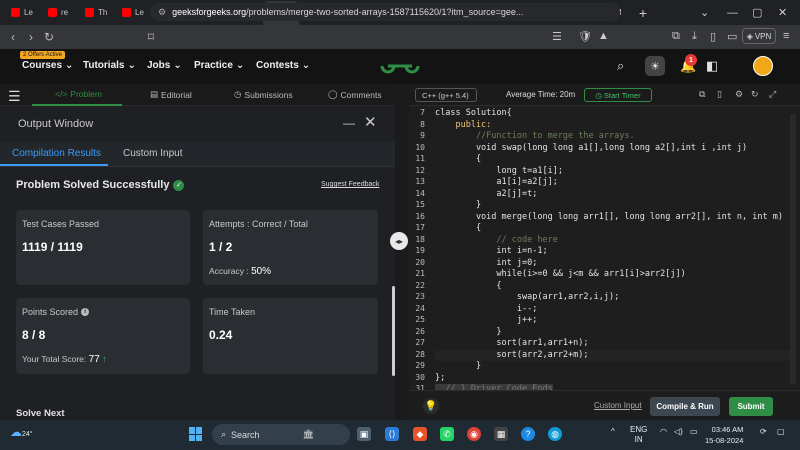 This screenshot has width=800, height=450. I want to click on language-select: C++ (g++ 5.4), so click(446, 95).